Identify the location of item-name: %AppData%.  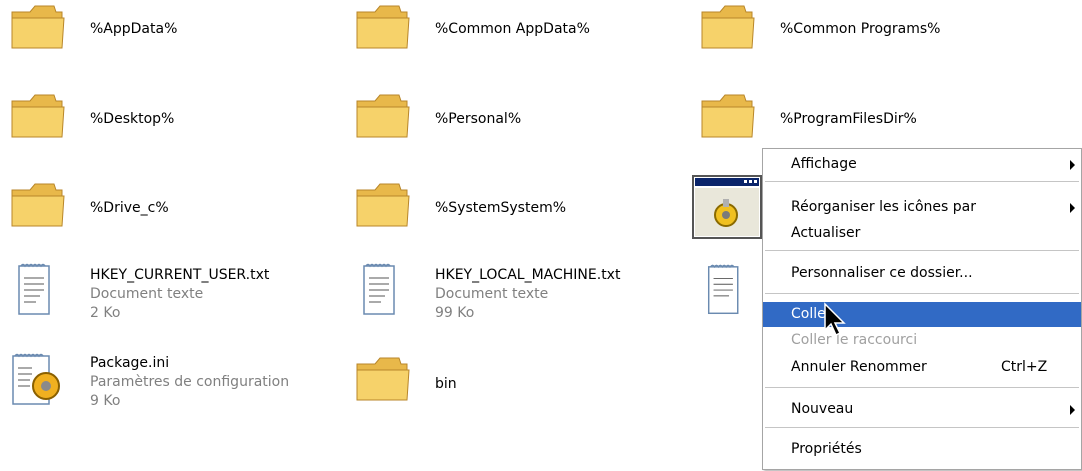
(134, 29).